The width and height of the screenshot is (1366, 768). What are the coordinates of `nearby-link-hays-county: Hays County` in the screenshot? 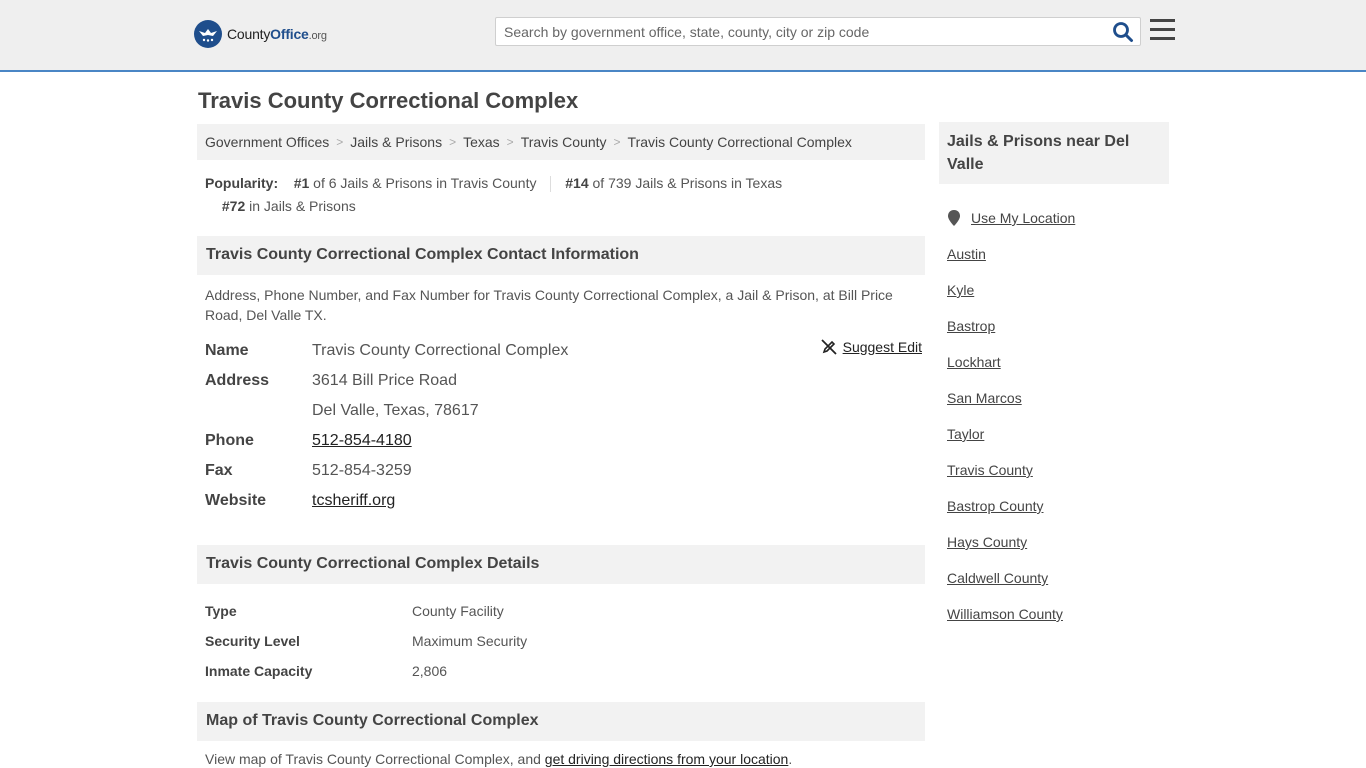 It's located at (987, 542).